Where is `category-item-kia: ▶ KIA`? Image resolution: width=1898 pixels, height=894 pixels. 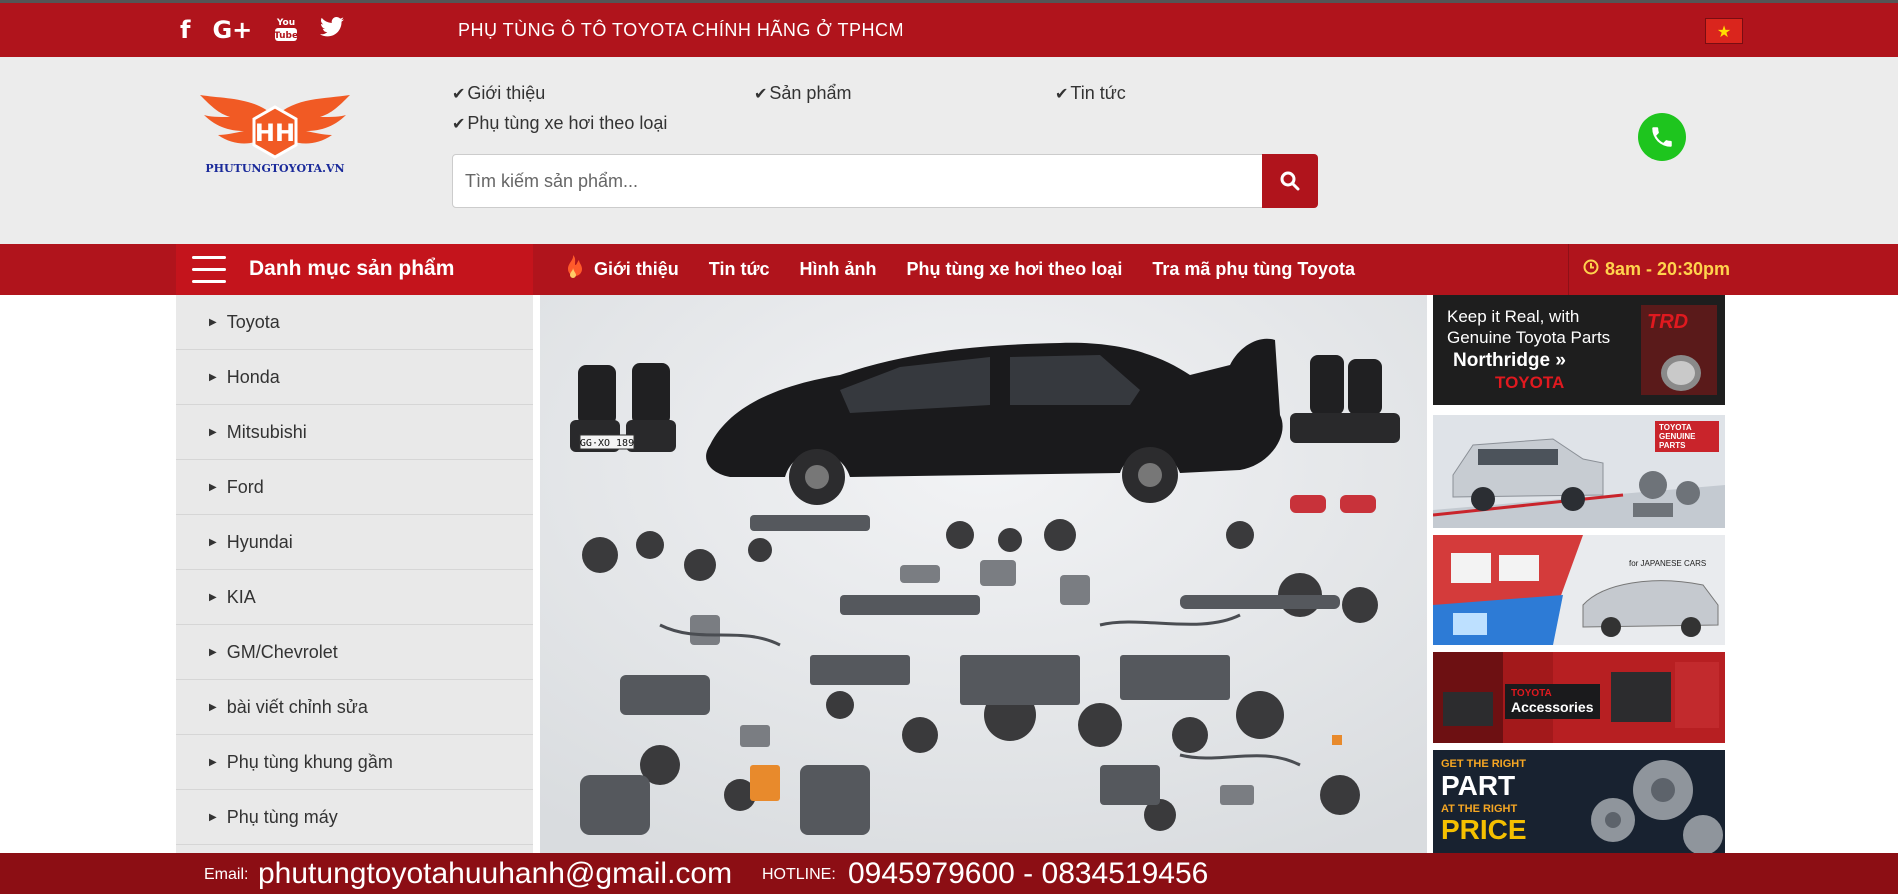
category-item-kia: ▶ KIA is located at coordinates (354, 597).